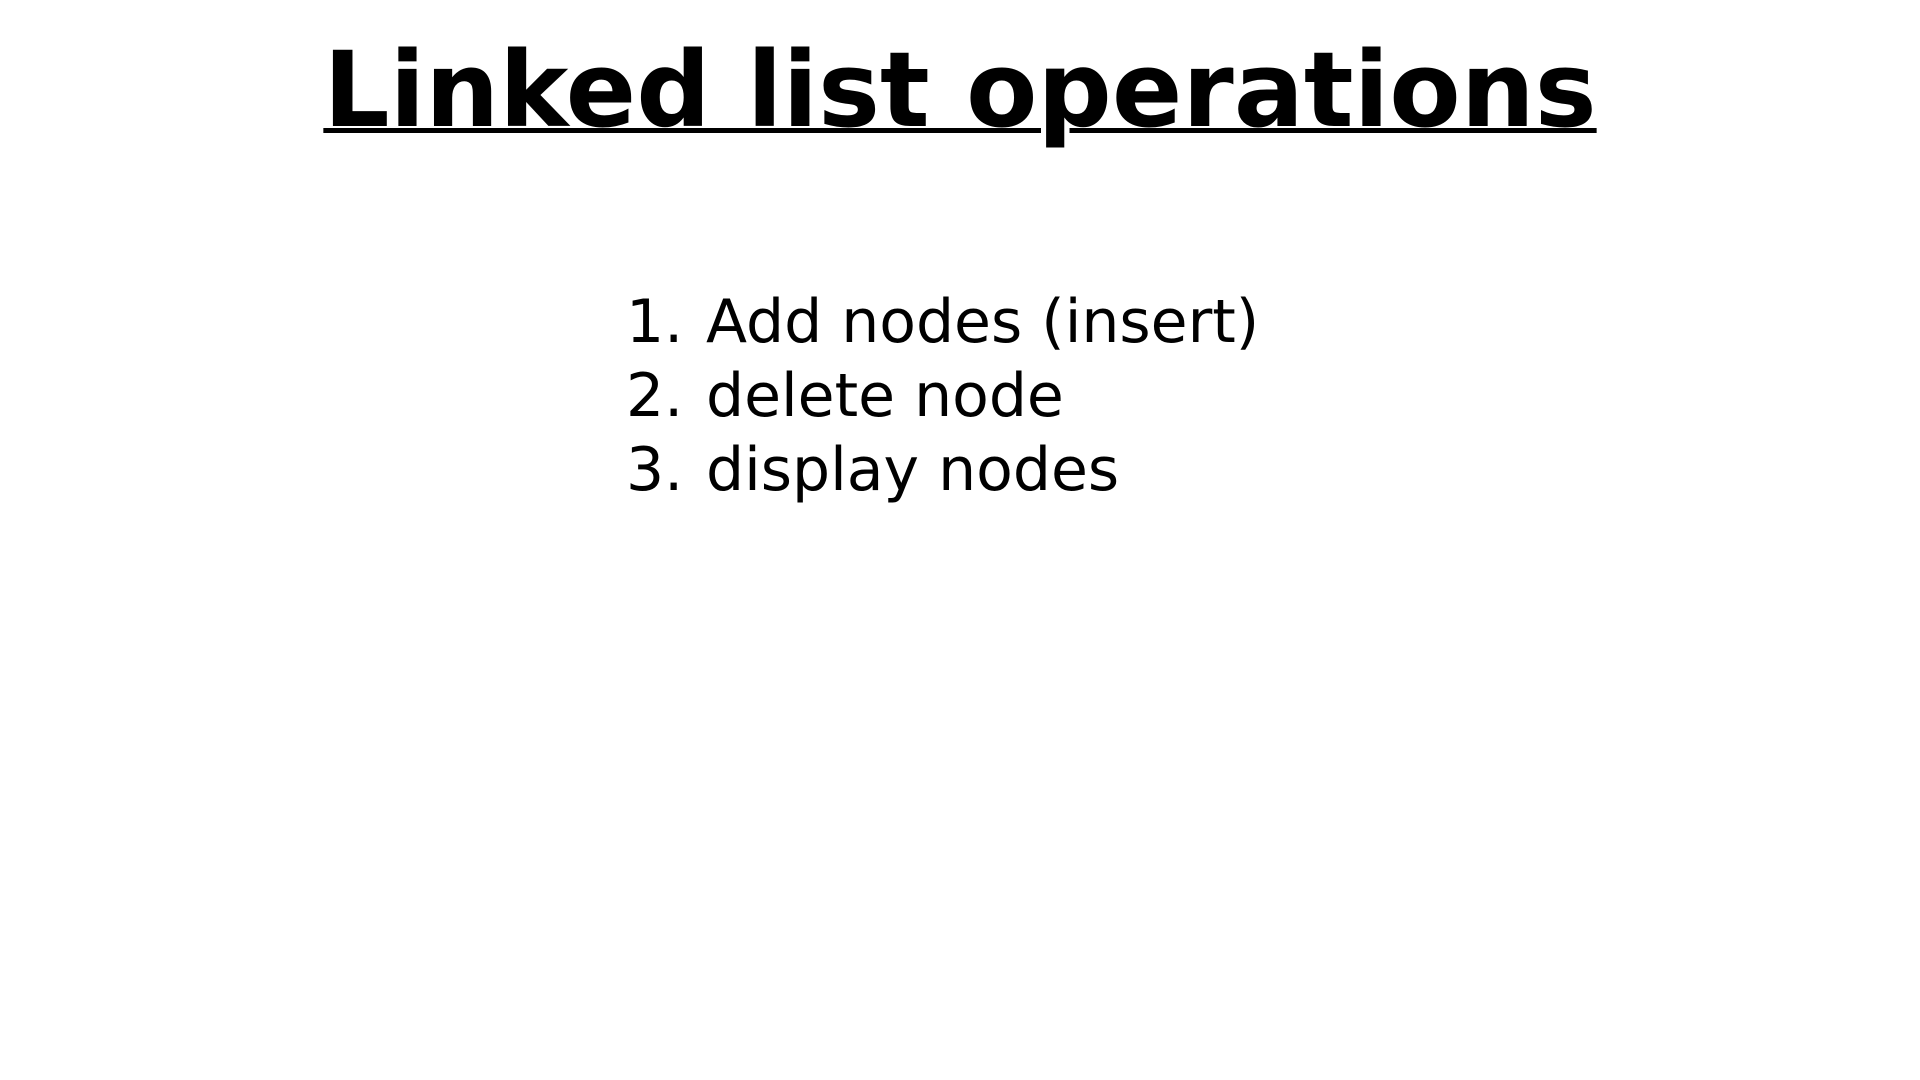 The height and width of the screenshot is (1080, 1920). Describe the element at coordinates (655, 470) in the screenshot. I see `list-item-number: 3.` at that location.